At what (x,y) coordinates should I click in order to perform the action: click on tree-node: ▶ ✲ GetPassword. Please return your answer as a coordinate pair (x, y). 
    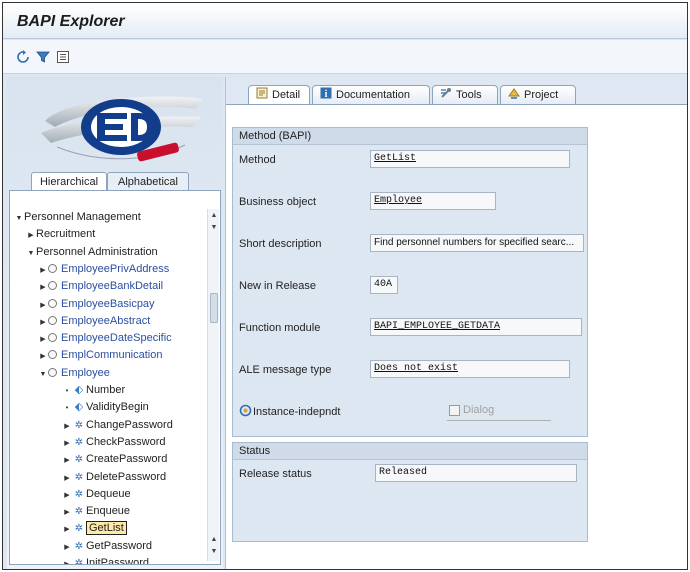
    Looking at the image, I should click on (107, 546).